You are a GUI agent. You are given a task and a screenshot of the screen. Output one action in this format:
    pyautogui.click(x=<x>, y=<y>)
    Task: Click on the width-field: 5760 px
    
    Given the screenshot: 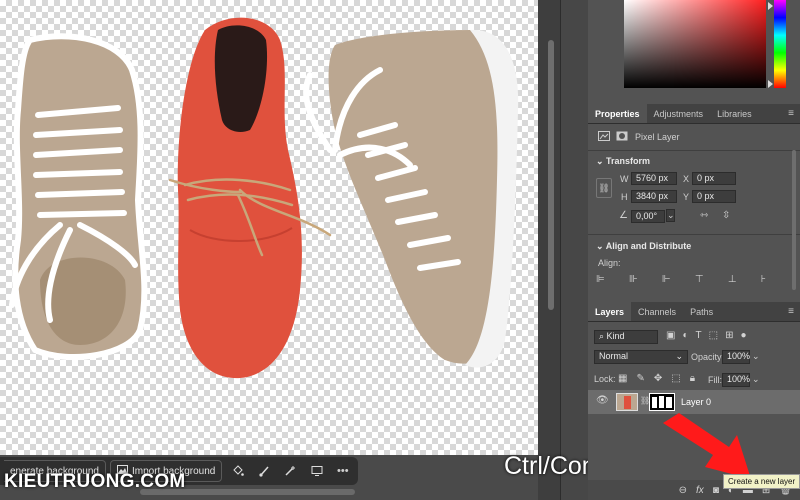 What is the action you would take?
    pyautogui.click(x=654, y=178)
    